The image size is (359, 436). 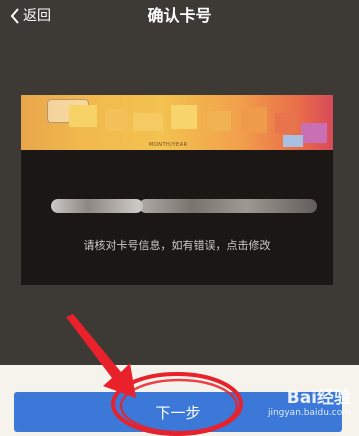 I want to click on watermark-logo: Bai经验, so click(x=318, y=398).